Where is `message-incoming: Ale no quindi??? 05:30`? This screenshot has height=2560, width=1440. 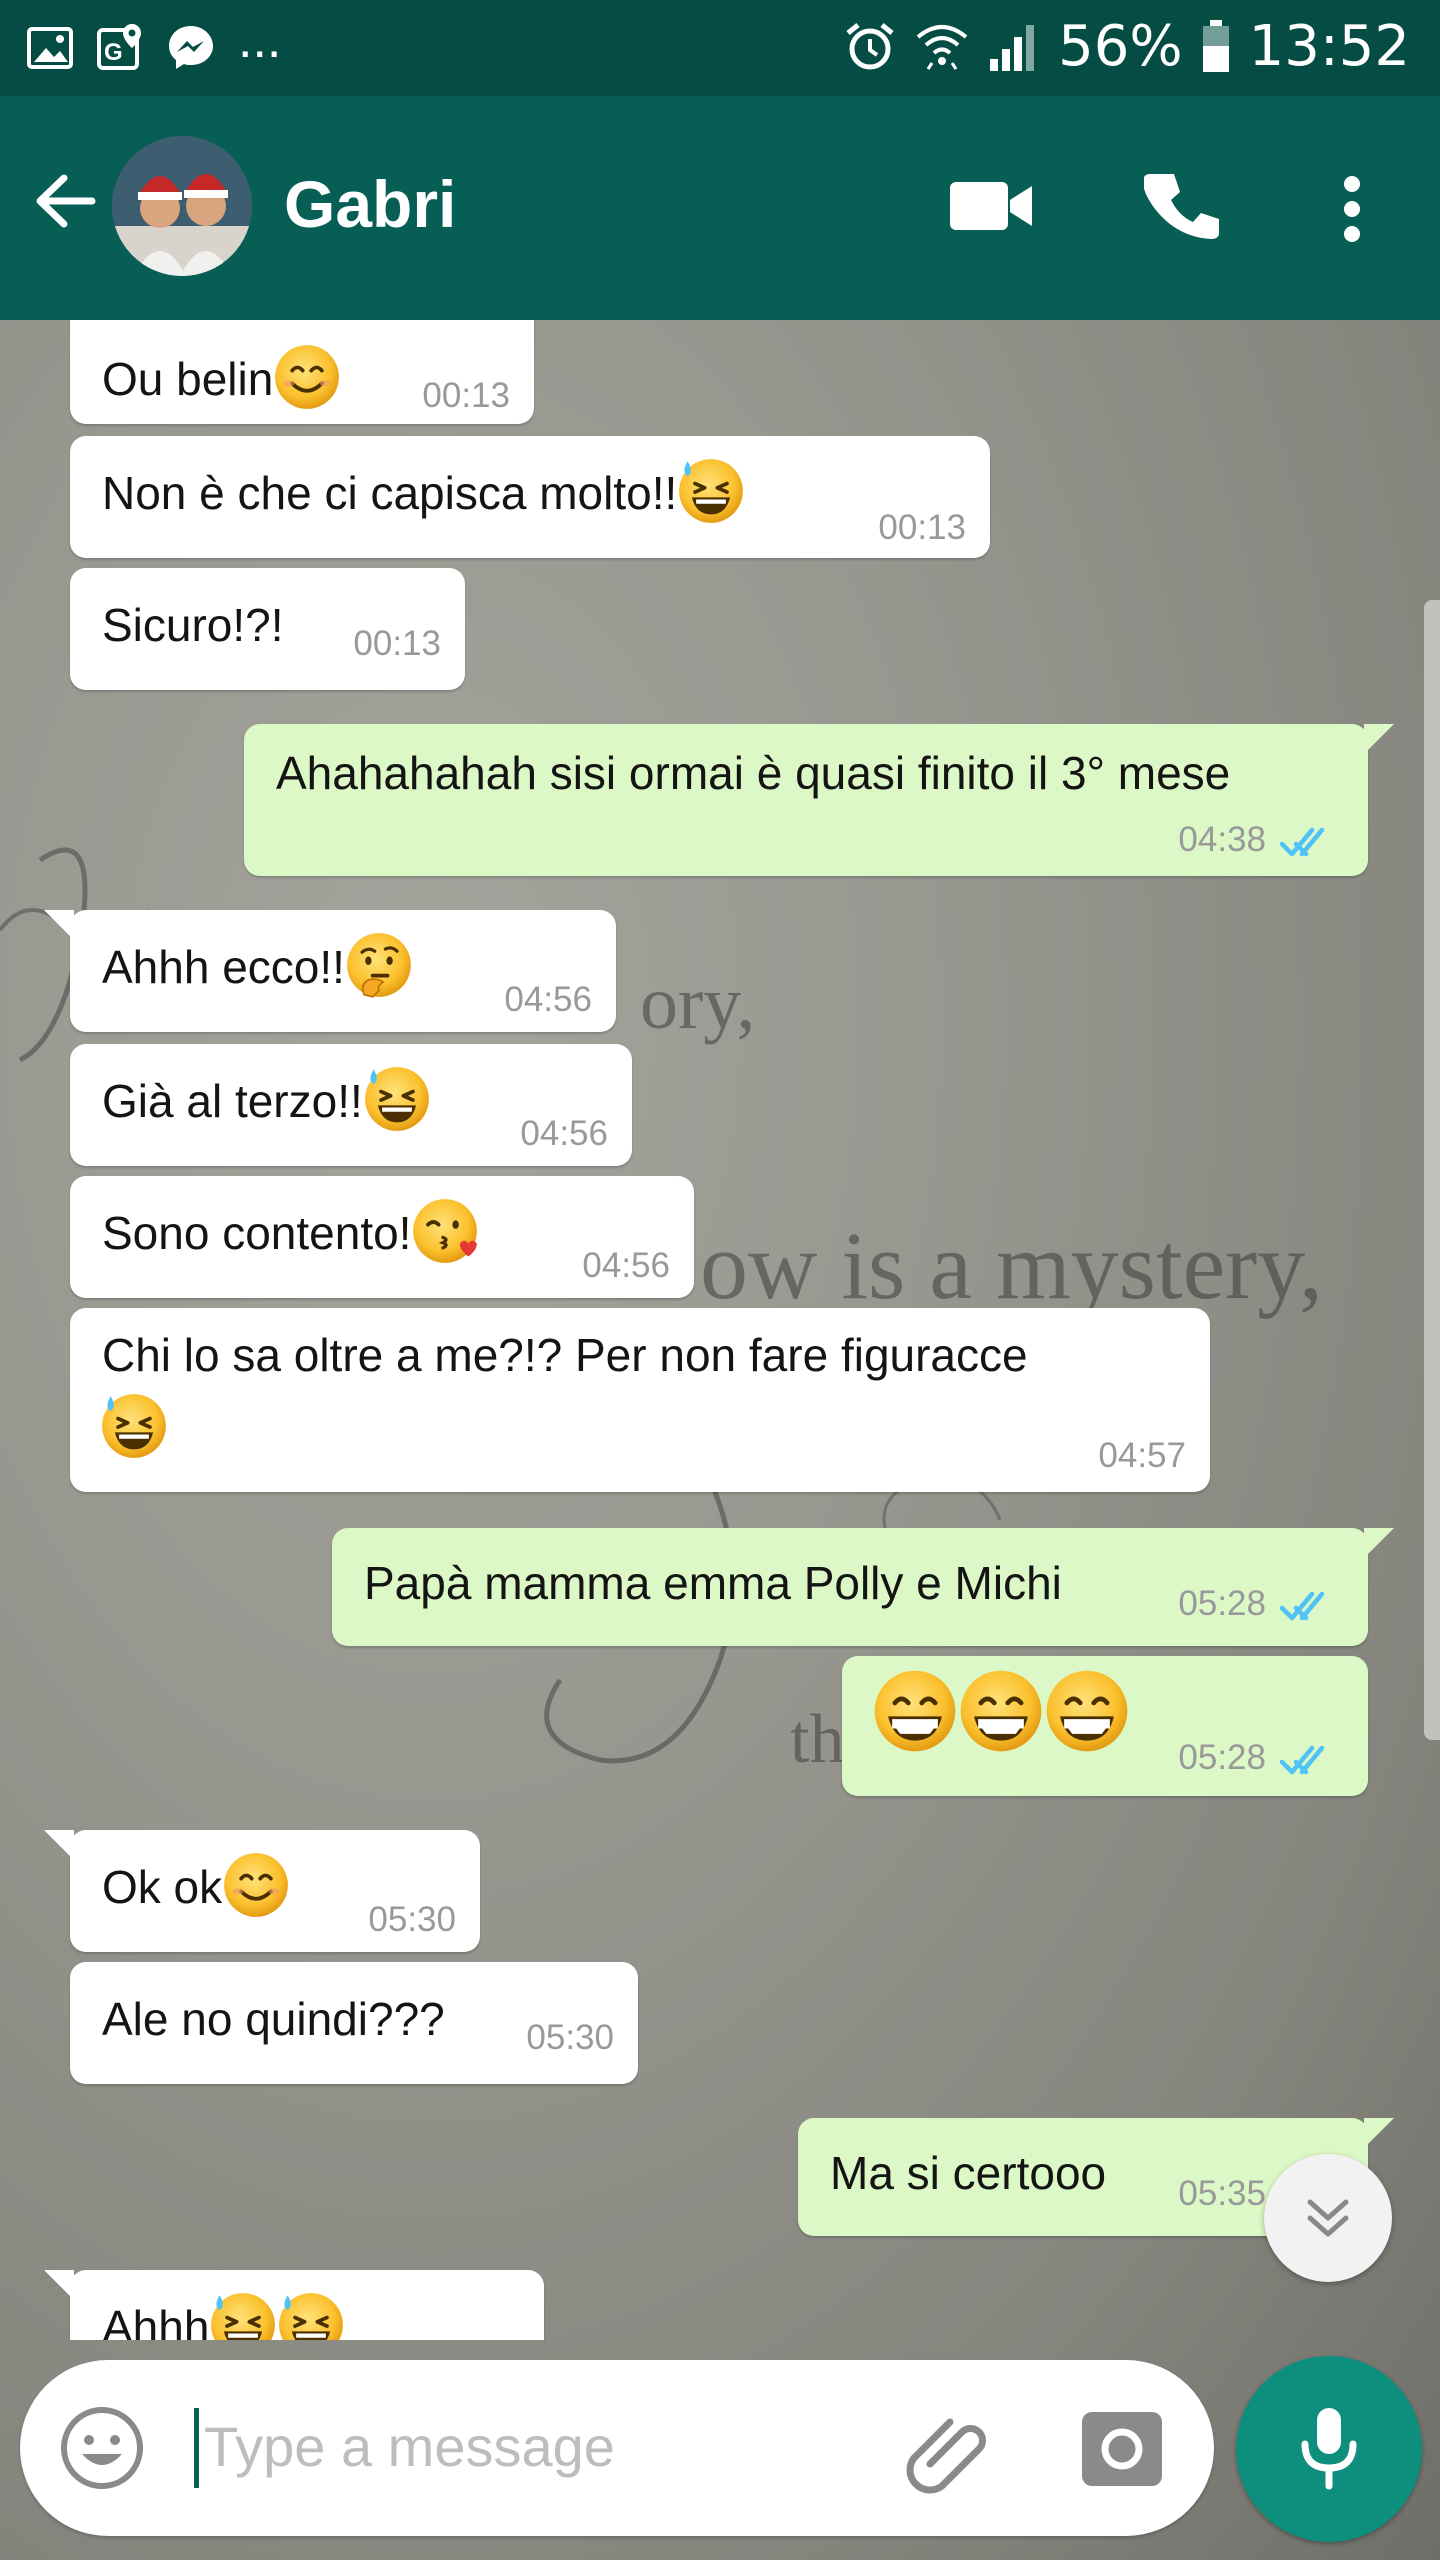
message-incoming: Ale no quindi??? 05:30 is located at coordinates (354, 2023).